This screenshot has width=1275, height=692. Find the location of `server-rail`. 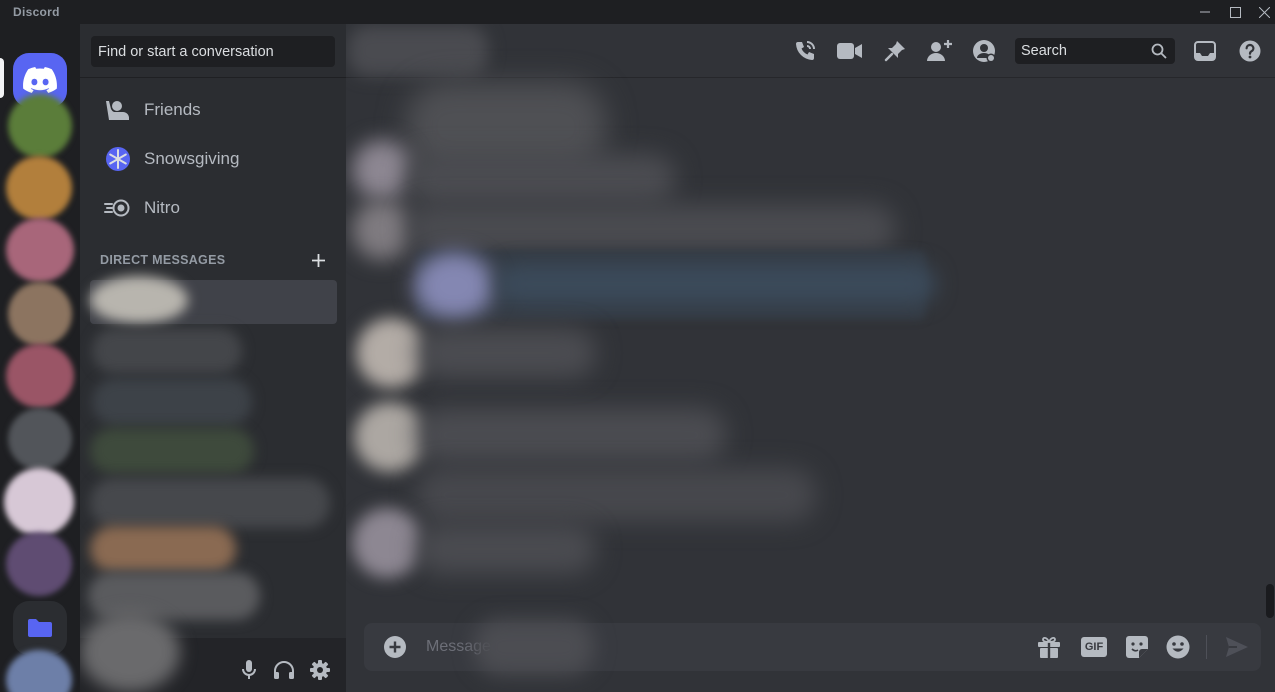

server-rail is located at coordinates (40, 358).